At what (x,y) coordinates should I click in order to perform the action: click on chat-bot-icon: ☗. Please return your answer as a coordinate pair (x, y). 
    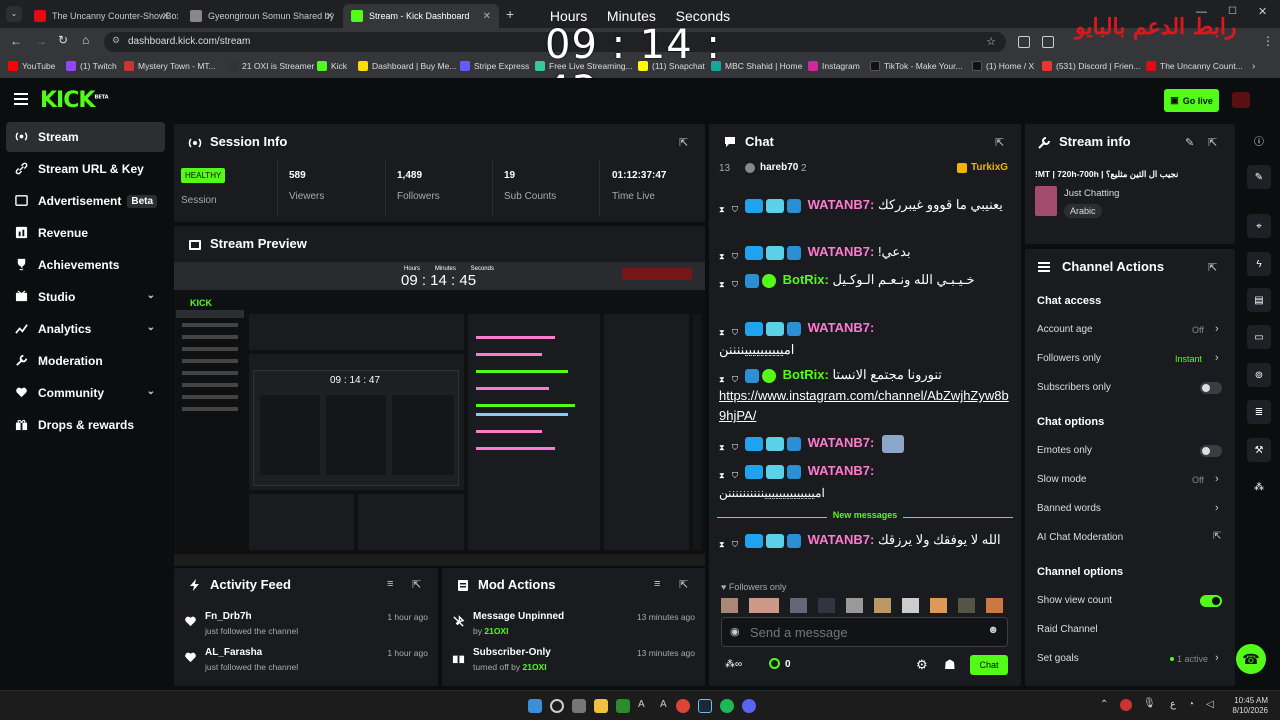
    Looking at the image, I should click on (950, 665).